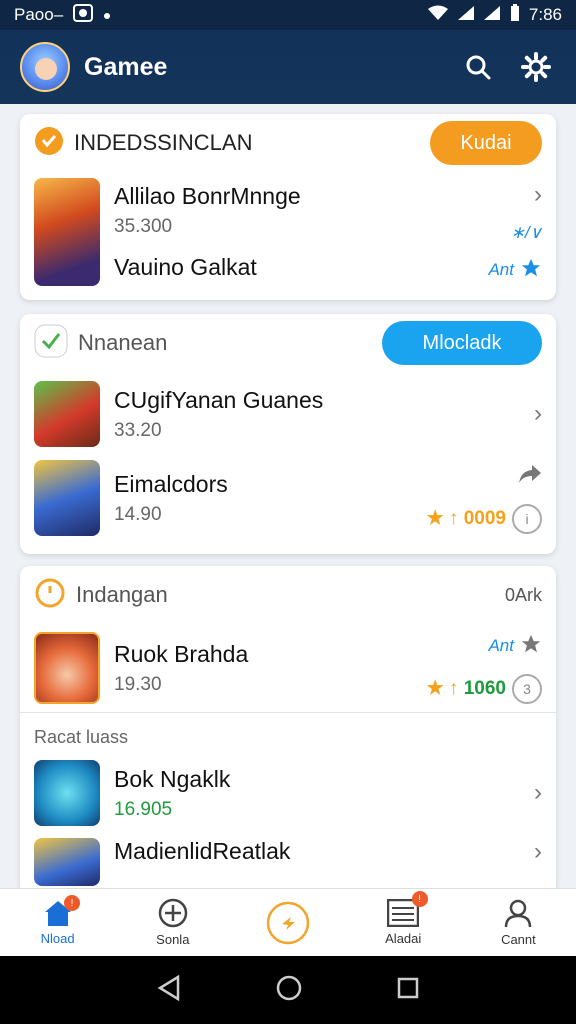 The width and height of the screenshot is (576, 1024). What do you see at coordinates (138, 514) in the screenshot?
I see `item-sub: 14.90` at bounding box center [138, 514].